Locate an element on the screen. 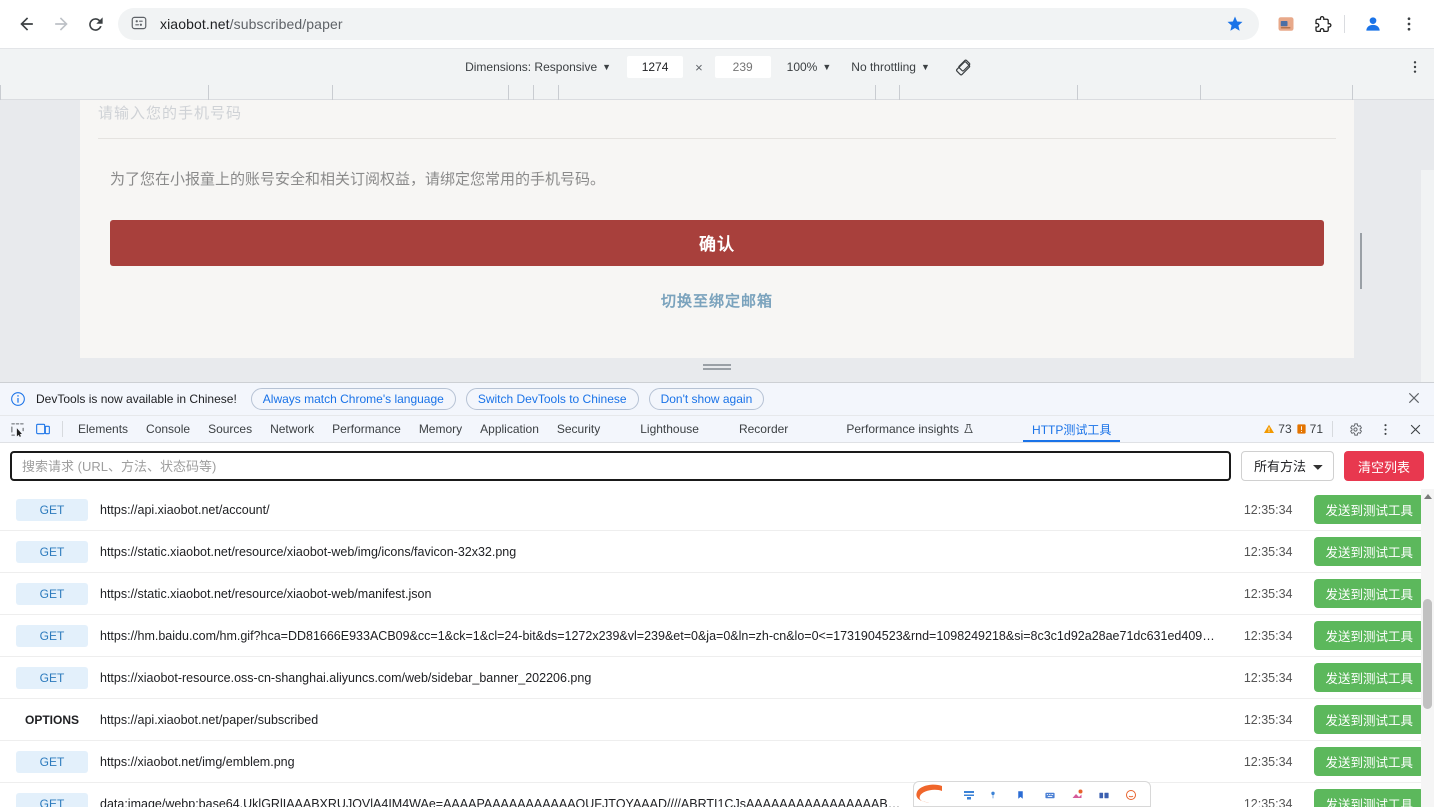  warning-count-badge: 73 is located at coordinates (1277, 429).